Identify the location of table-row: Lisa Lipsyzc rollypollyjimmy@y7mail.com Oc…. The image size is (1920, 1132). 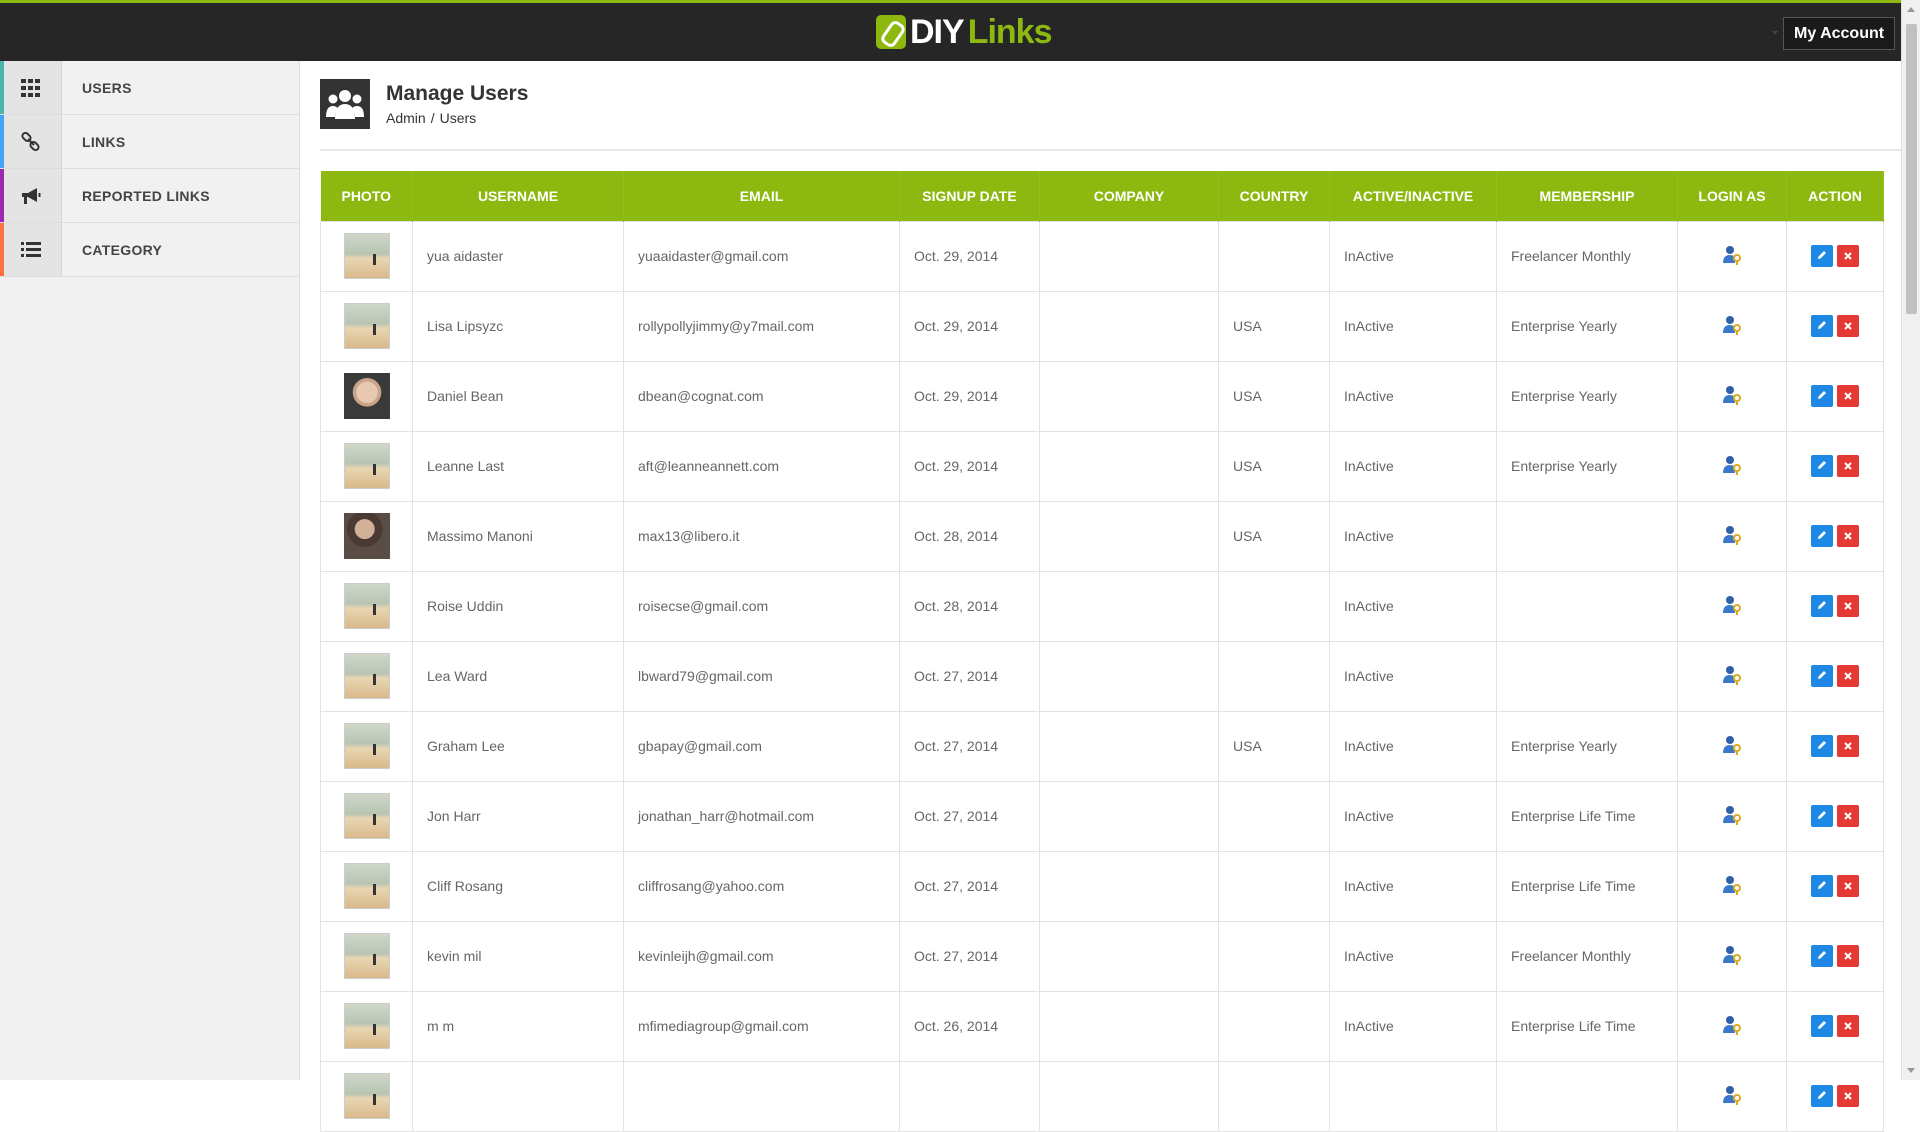
(1102, 326).